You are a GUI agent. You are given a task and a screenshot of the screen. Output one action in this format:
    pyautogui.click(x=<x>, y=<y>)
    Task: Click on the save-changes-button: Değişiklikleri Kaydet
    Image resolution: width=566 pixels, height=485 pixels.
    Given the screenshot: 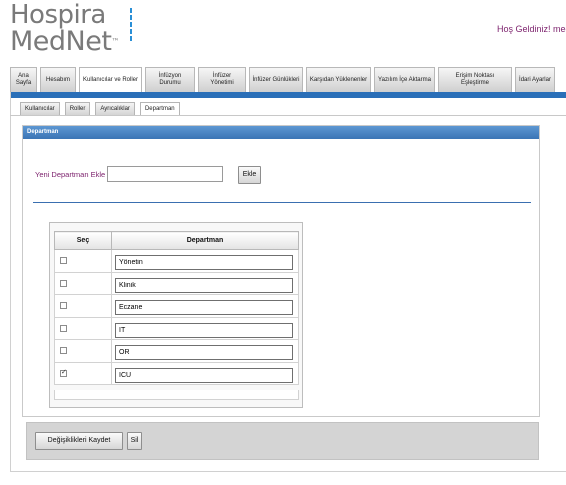 What is the action you would take?
    pyautogui.click(x=79, y=441)
    